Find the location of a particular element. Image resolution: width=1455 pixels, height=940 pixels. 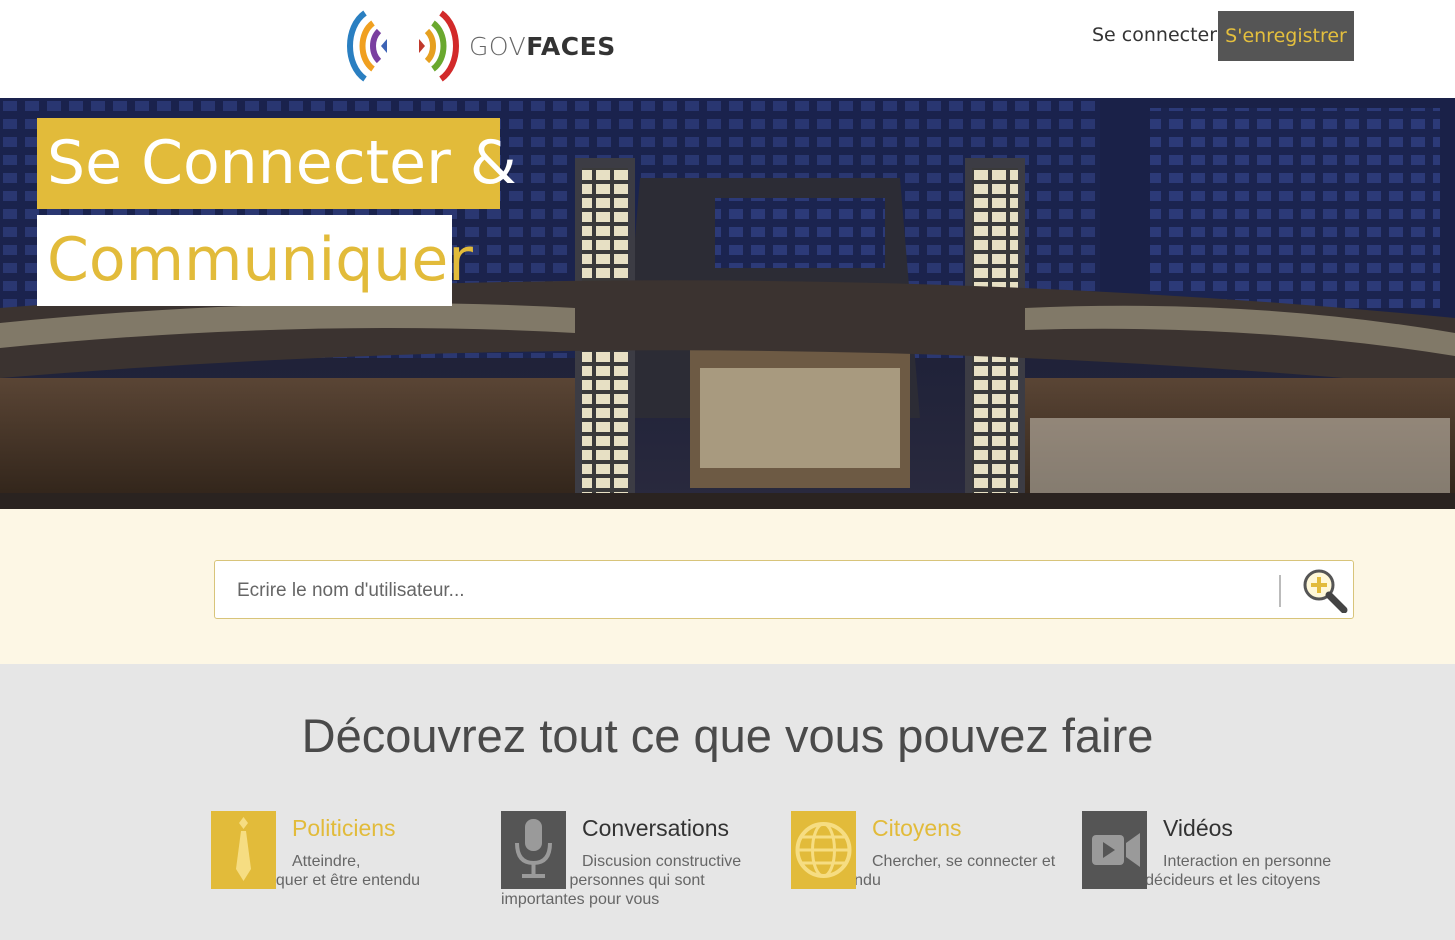

faces-logo-icon is located at coordinates (403, 46).